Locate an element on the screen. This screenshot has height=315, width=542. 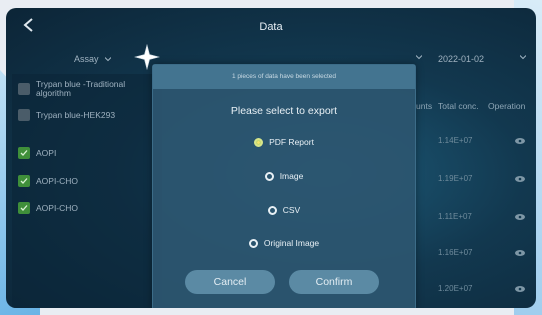
sidebar-item-aopi: AOPI is located at coordinates (37, 153).